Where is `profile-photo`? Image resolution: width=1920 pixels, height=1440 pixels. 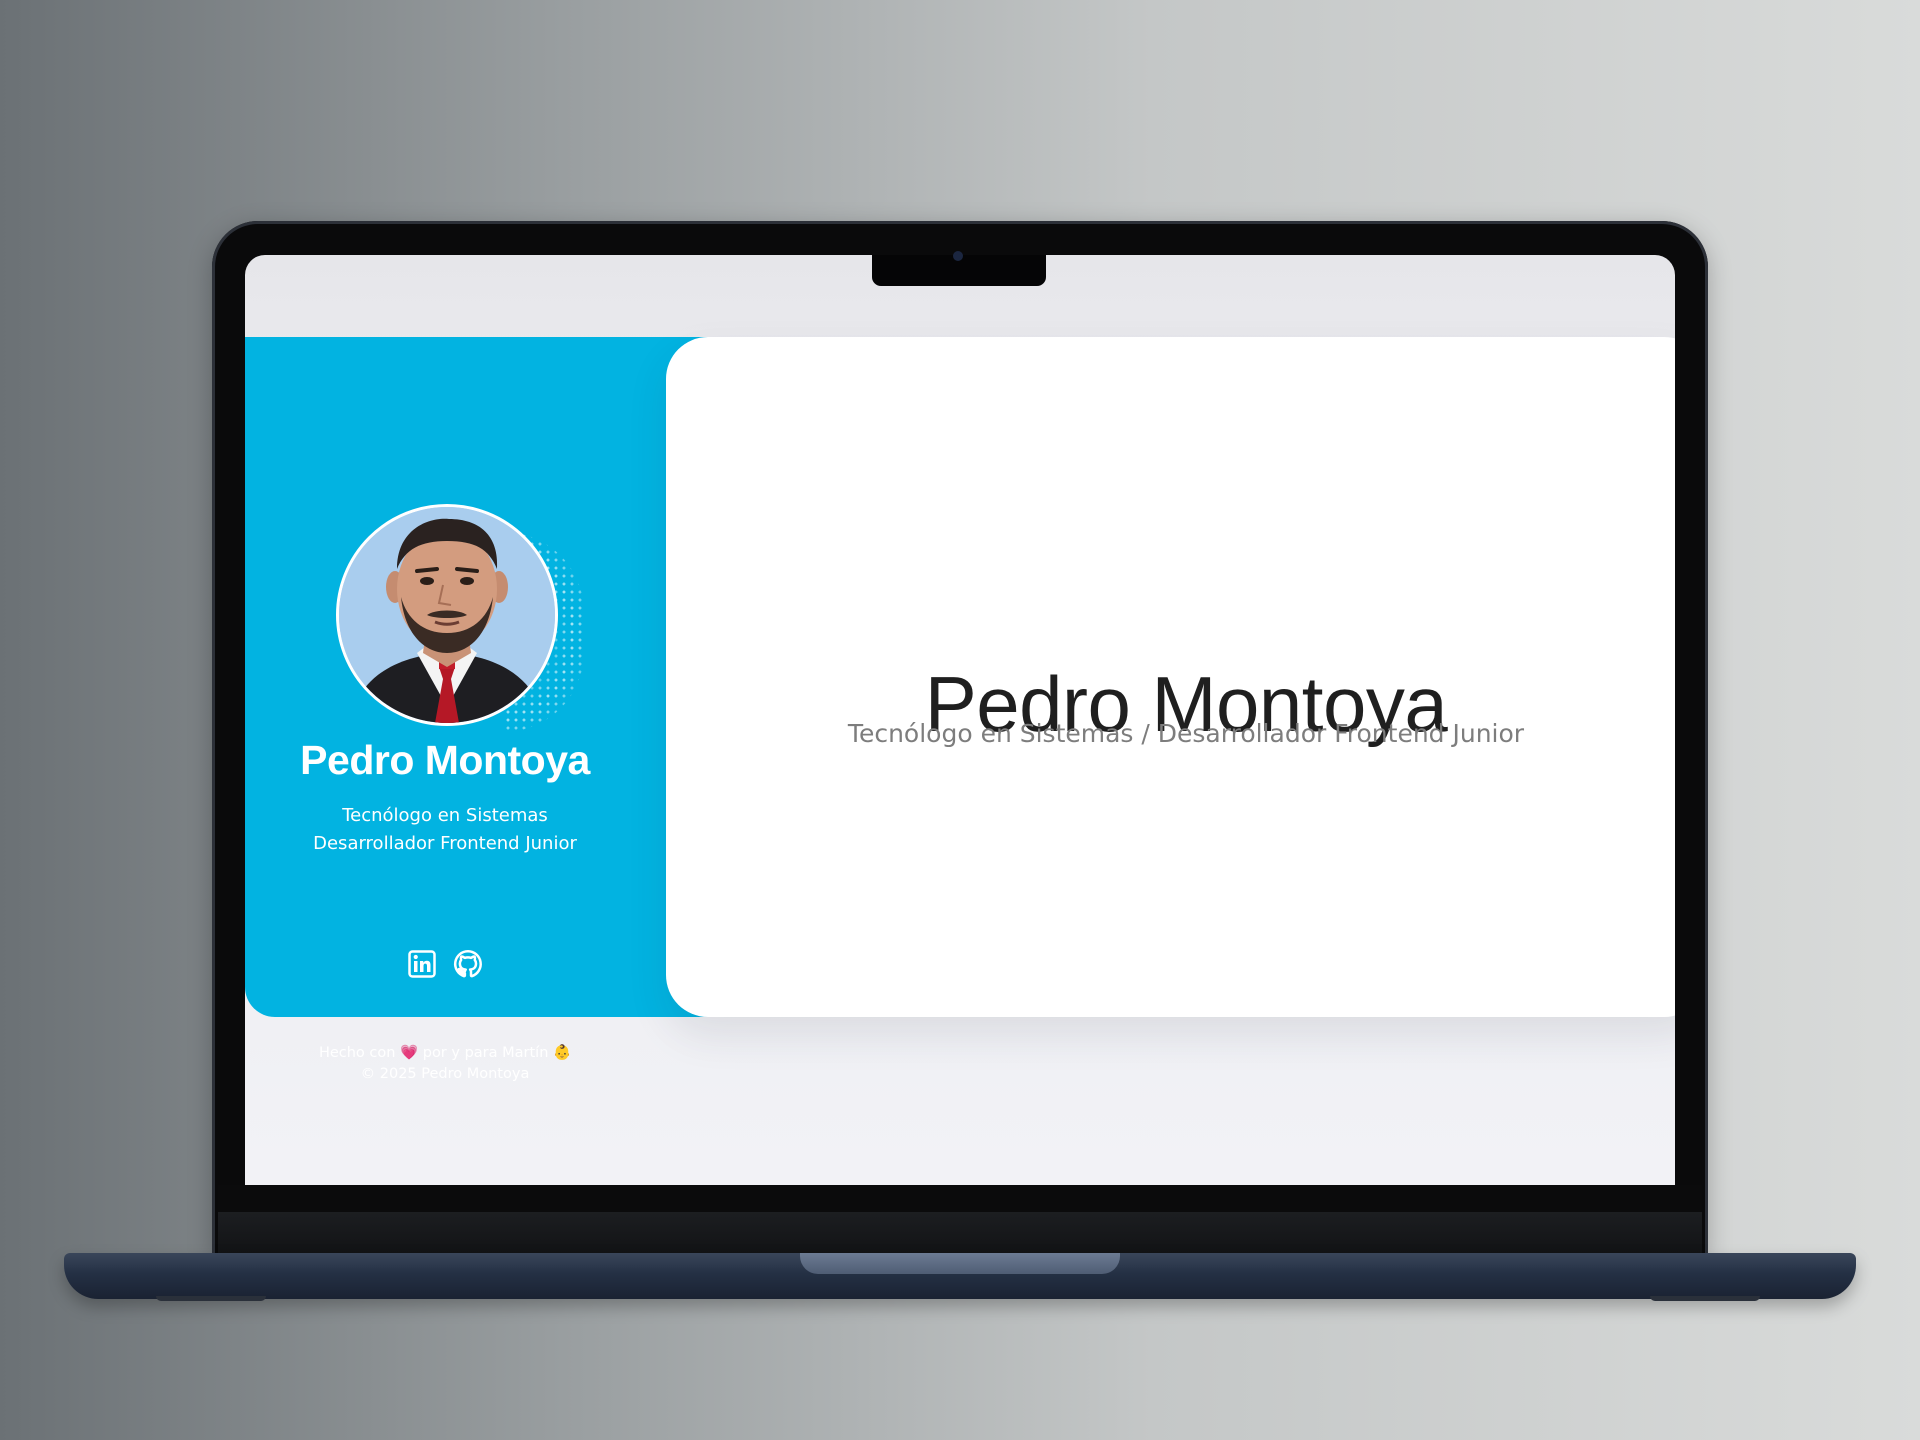 profile-photo is located at coordinates (447, 615).